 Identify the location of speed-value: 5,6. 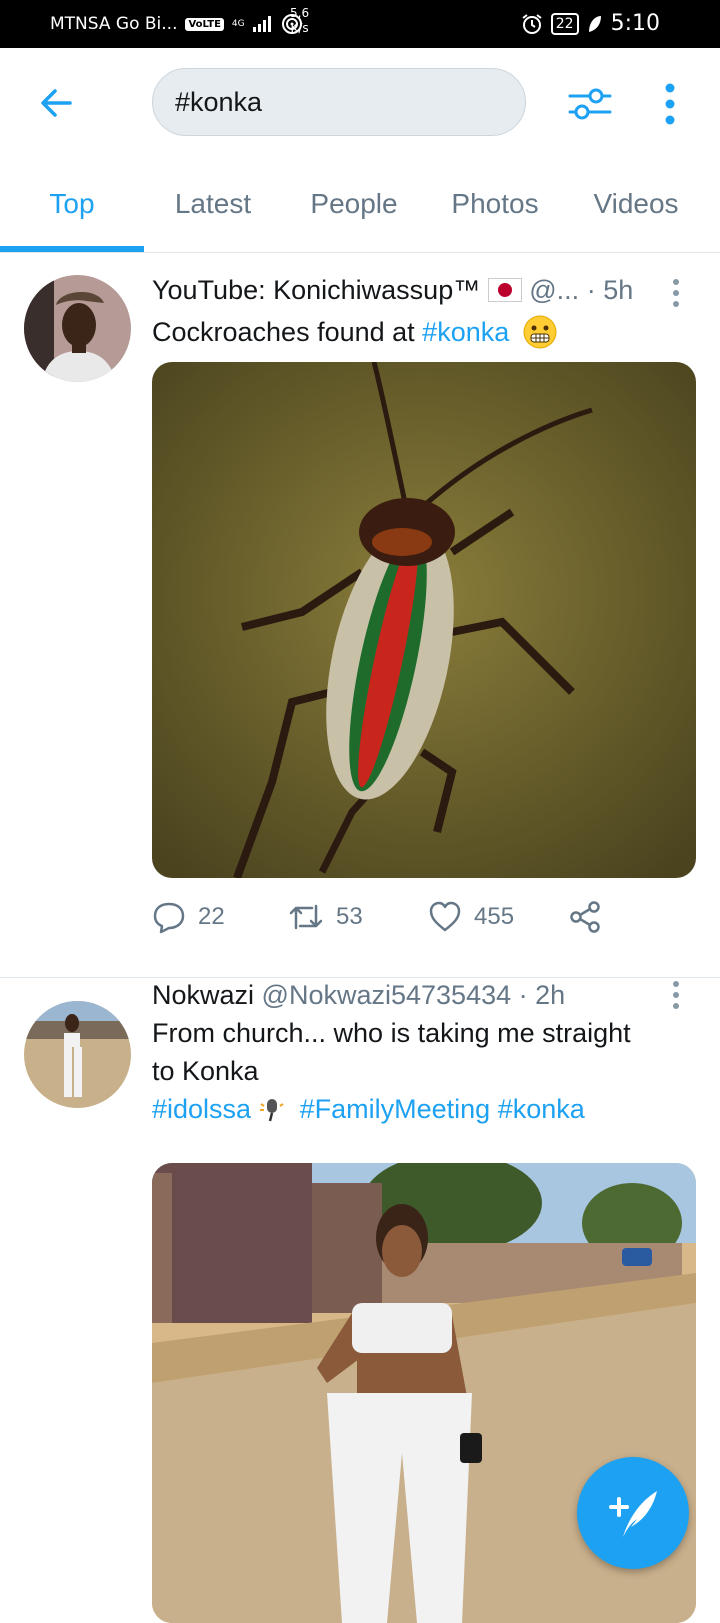
(300, 13).